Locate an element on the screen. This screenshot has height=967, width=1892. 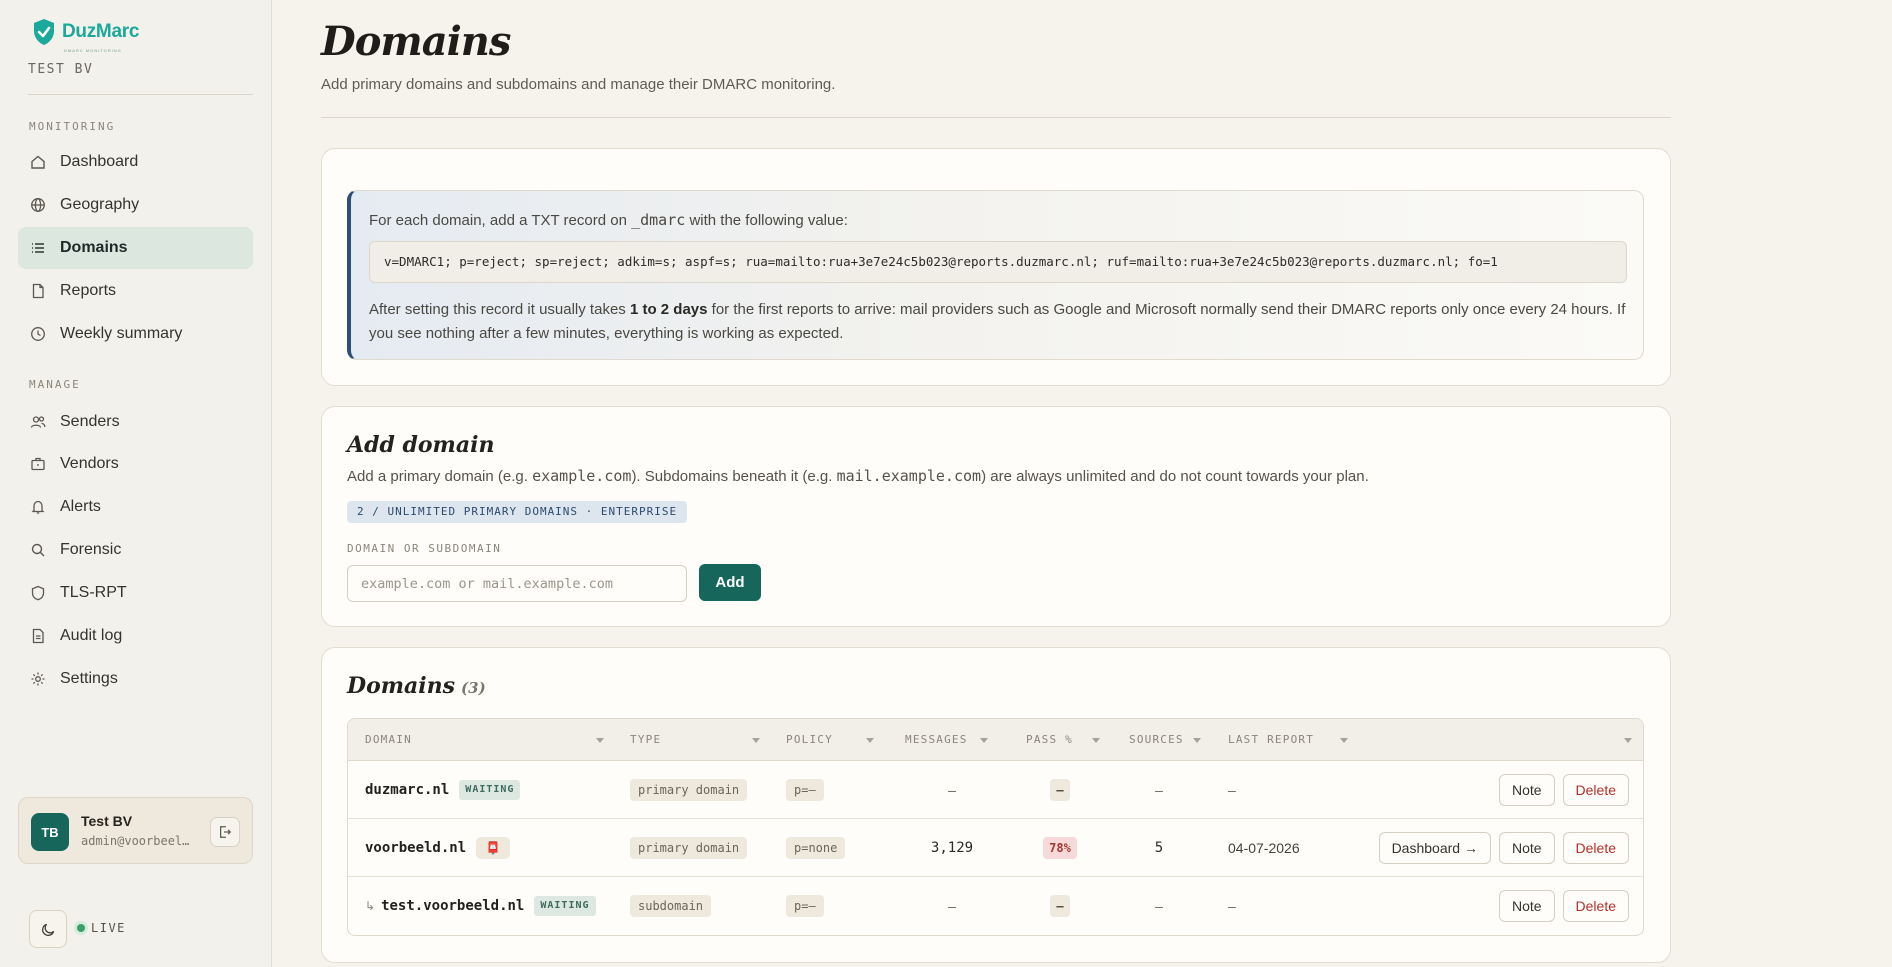
row-actions: Note Delete is located at coordinates (1563, 906).